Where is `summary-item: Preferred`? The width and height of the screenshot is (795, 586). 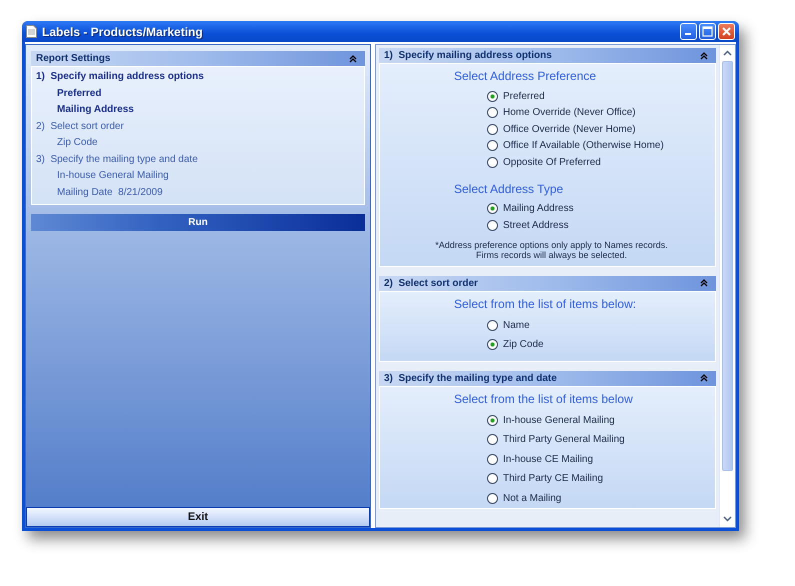
summary-item: Preferred is located at coordinates (198, 94).